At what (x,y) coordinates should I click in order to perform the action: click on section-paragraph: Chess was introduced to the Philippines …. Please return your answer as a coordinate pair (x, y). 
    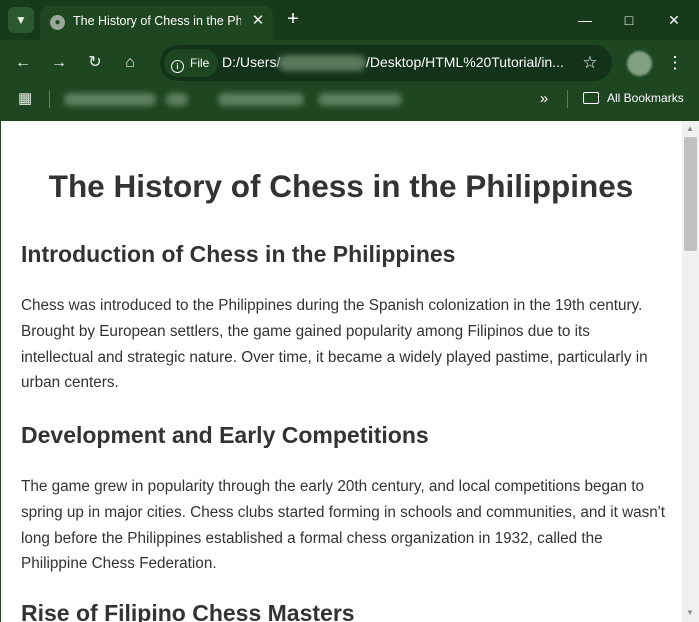
    Looking at the image, I should click on (334, 344).